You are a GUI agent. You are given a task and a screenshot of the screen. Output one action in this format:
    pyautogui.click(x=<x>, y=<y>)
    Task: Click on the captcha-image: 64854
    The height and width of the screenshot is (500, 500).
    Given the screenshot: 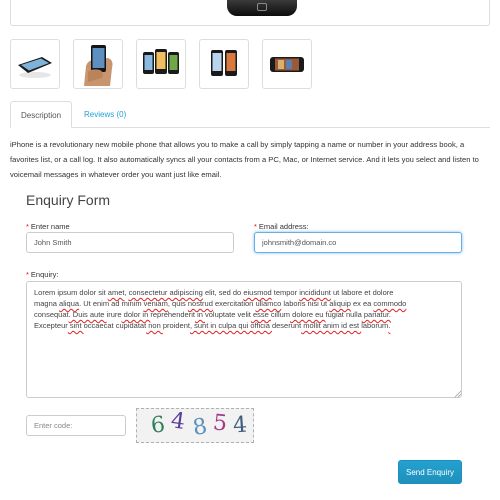 What is the action you would take?
    pyautogui.click(x=195, y=425)
    